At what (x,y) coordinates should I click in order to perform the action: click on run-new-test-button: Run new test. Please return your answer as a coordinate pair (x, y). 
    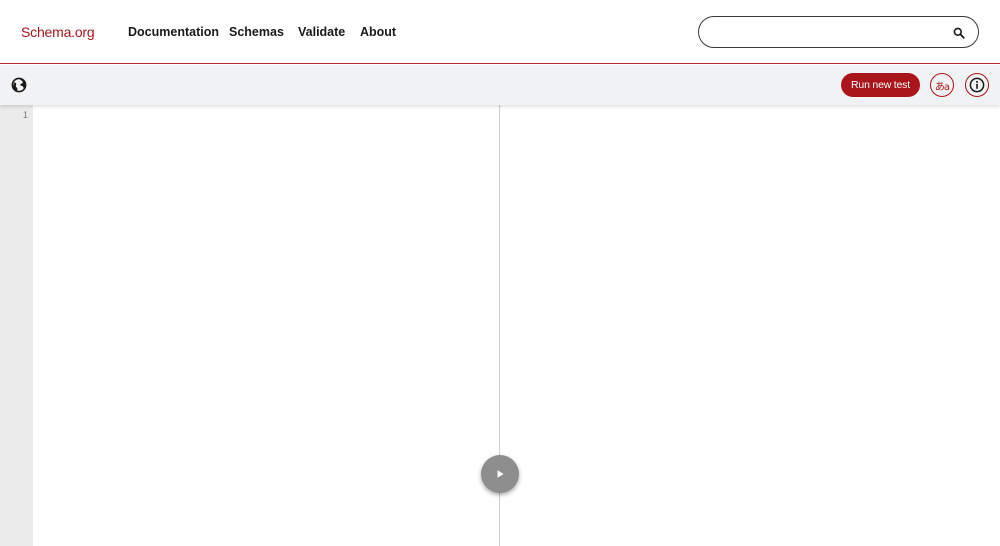
    Looking at the image, I should click on (880, 85).